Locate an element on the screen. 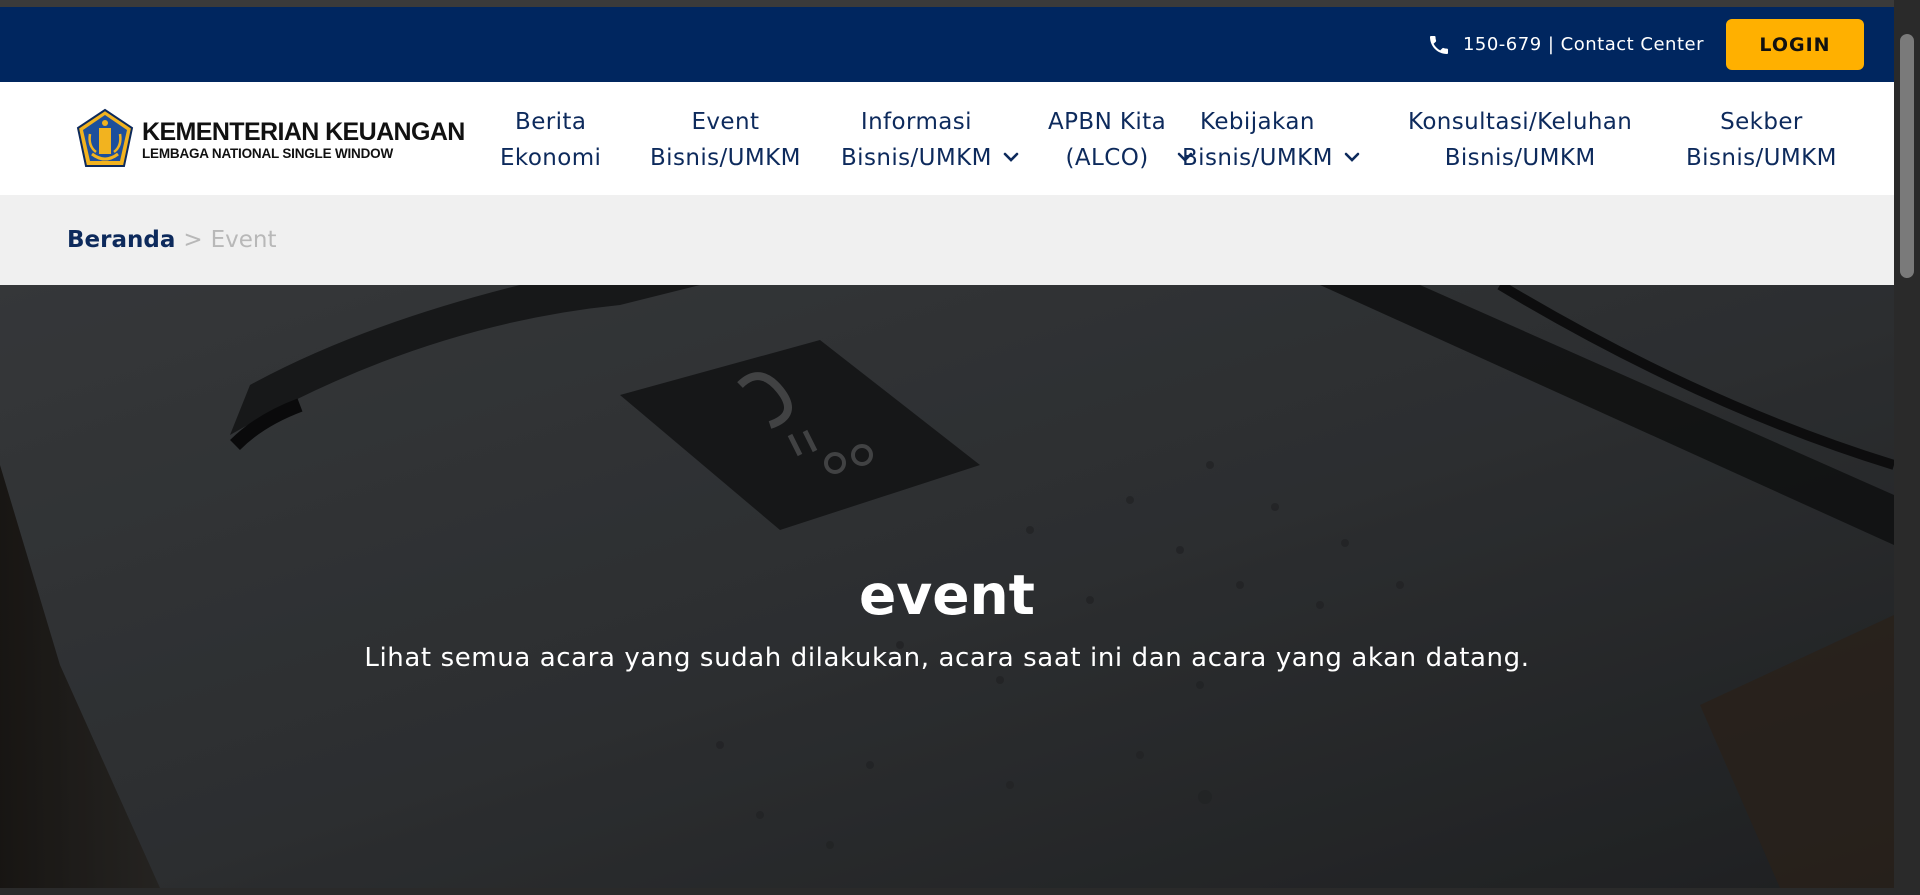 The image size is (1920, 895). nav-item-informasi: Informasi Bisnis/UMKM is located at coordinates (931, 140).